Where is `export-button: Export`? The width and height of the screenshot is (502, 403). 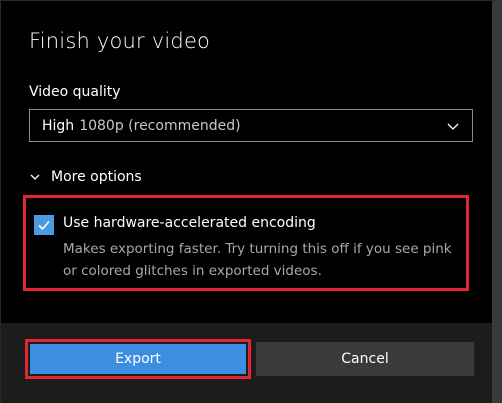 export-button: Export is located at coordinates (138, 359).